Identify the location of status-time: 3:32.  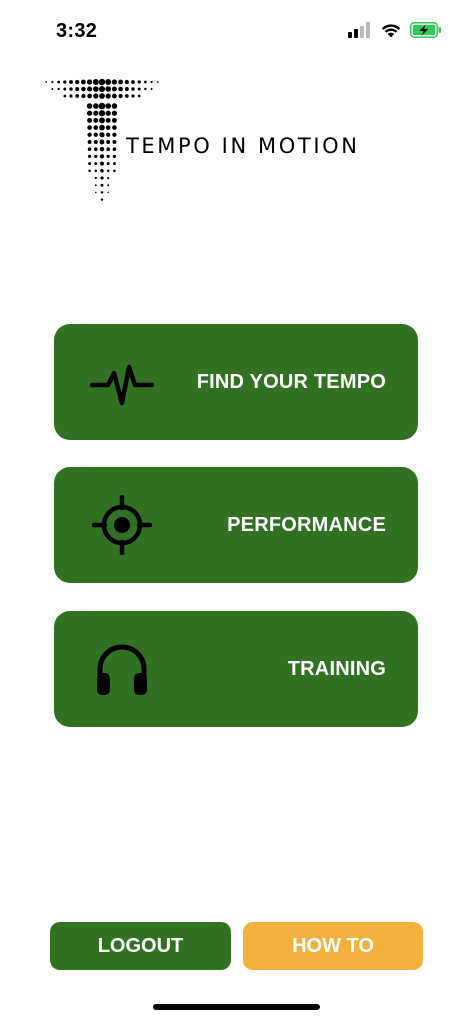
(77, 31).